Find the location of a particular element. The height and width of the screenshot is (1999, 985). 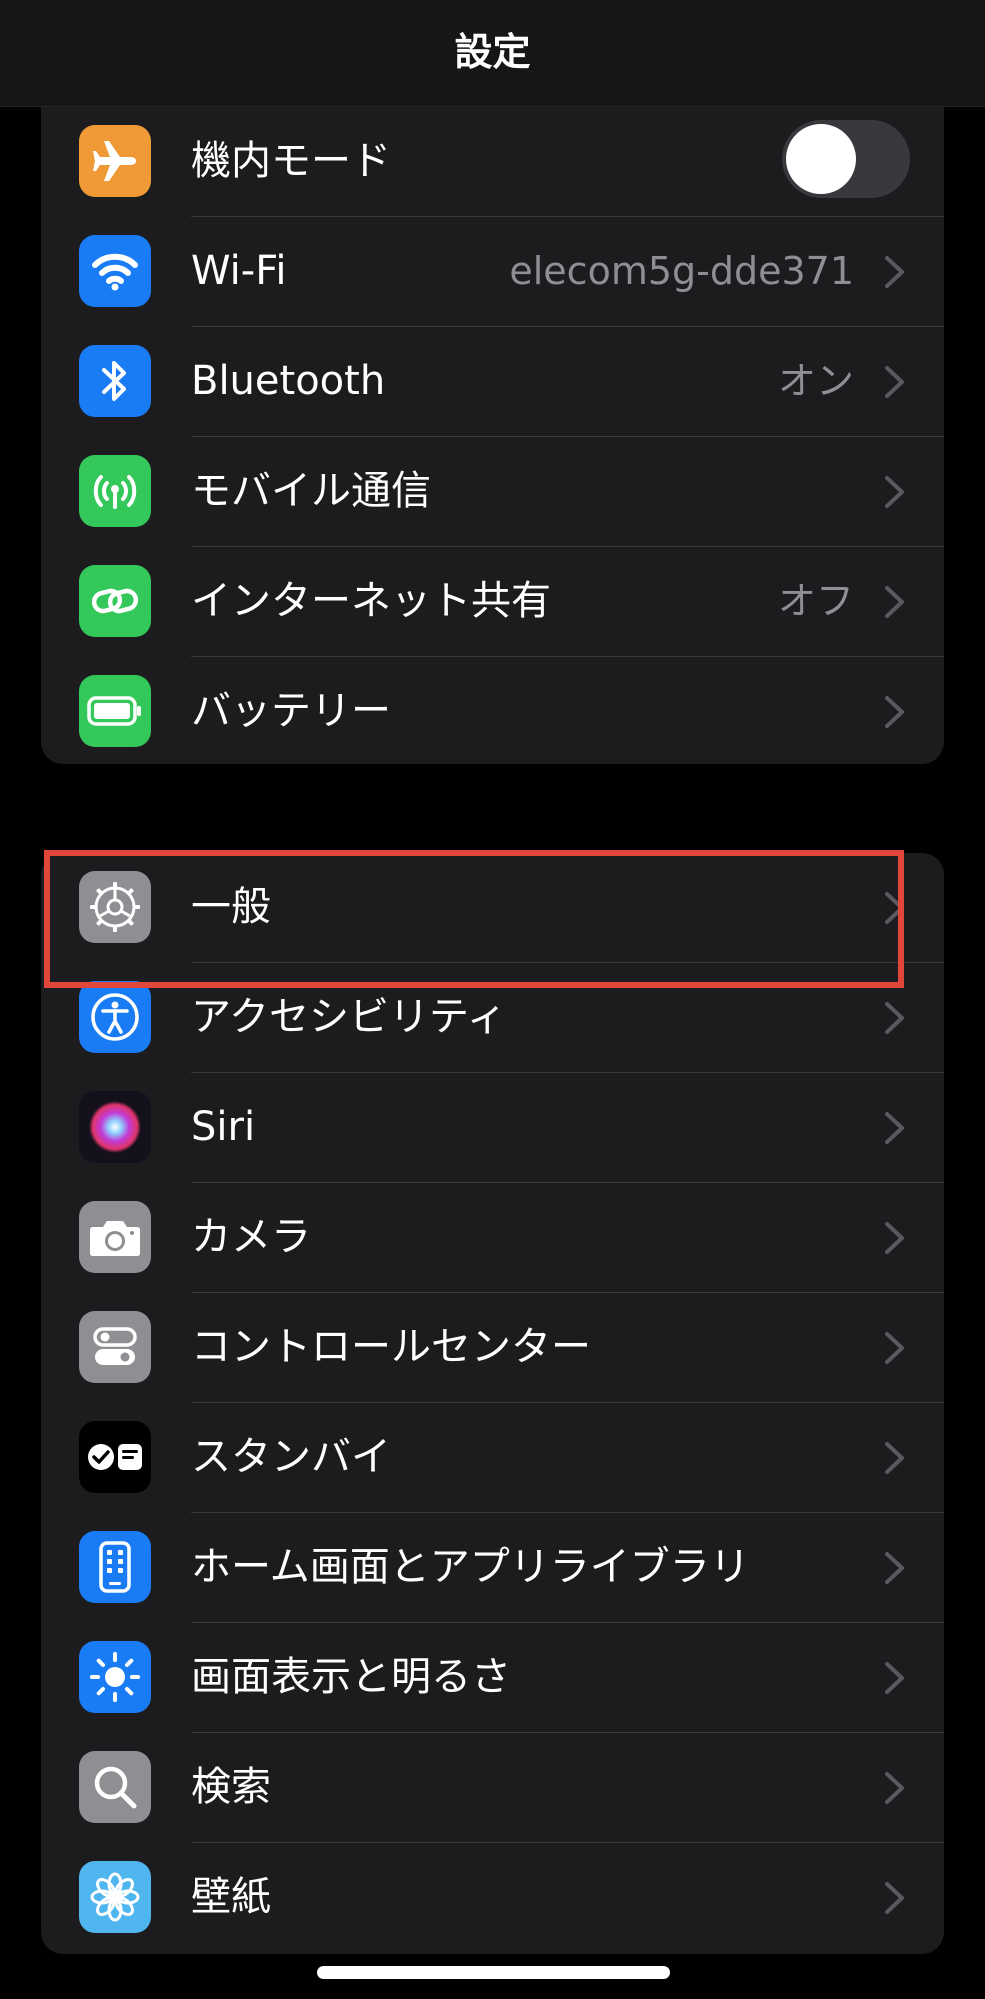

phone-grid-icon is located at coordinates (115, 1567).